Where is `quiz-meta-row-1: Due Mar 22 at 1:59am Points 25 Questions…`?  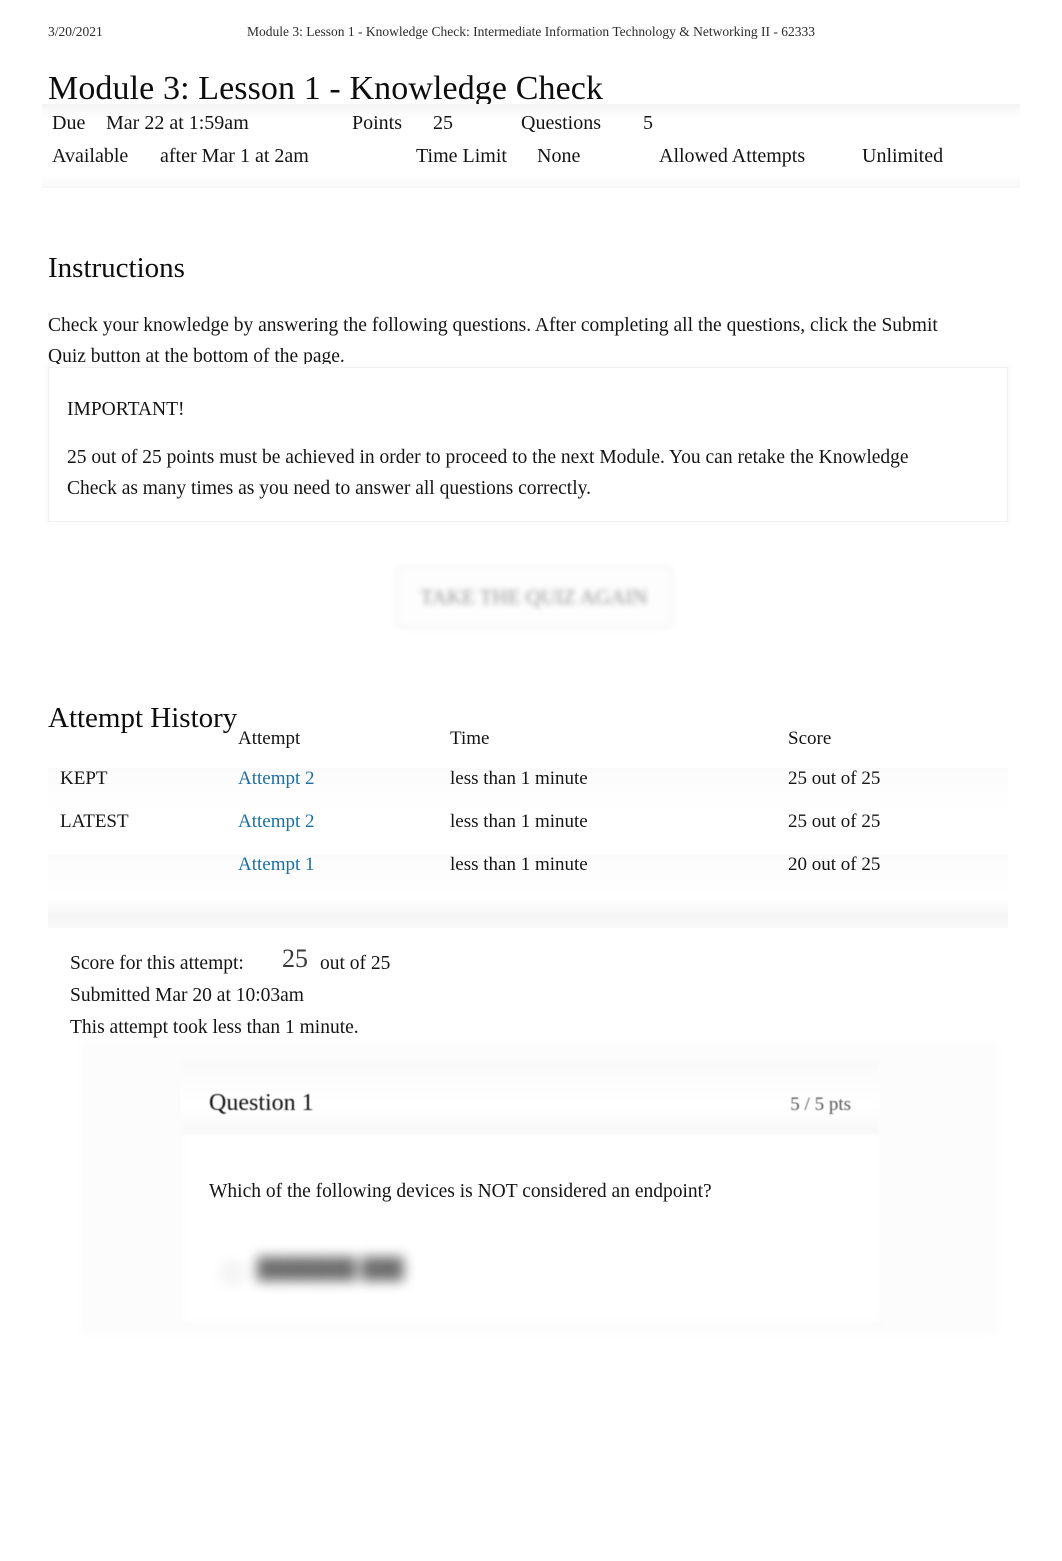
quiz-meta-row-1: Due Mar 22 at 1:59am Points 25 Questions… is located at coordinates (531, 128).